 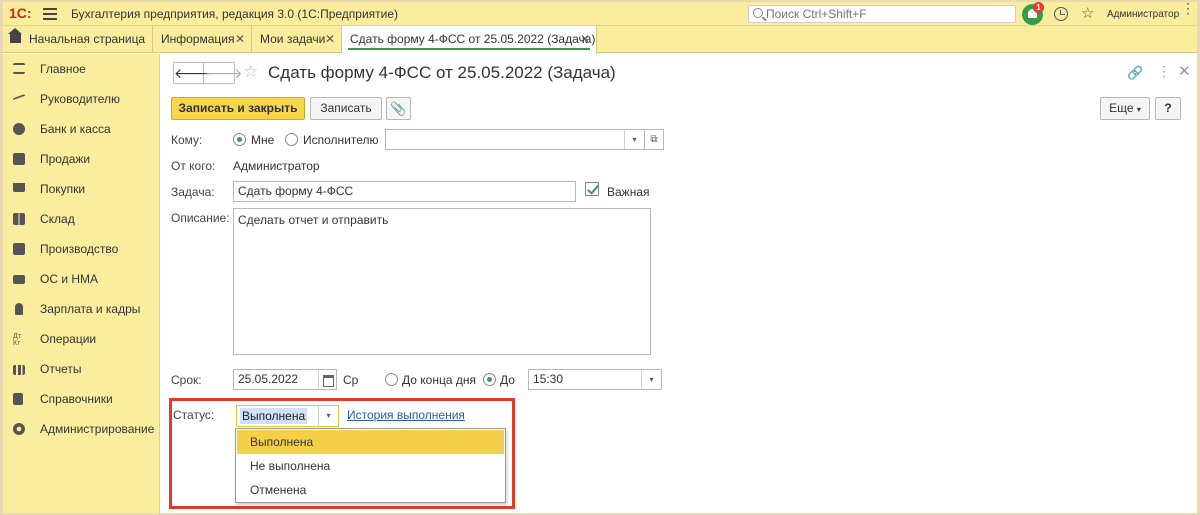 What do you see at coordinates (202, 39) in the screenshot?
I see `tab-info: Информация ✕` at bounding box center [202, 39].